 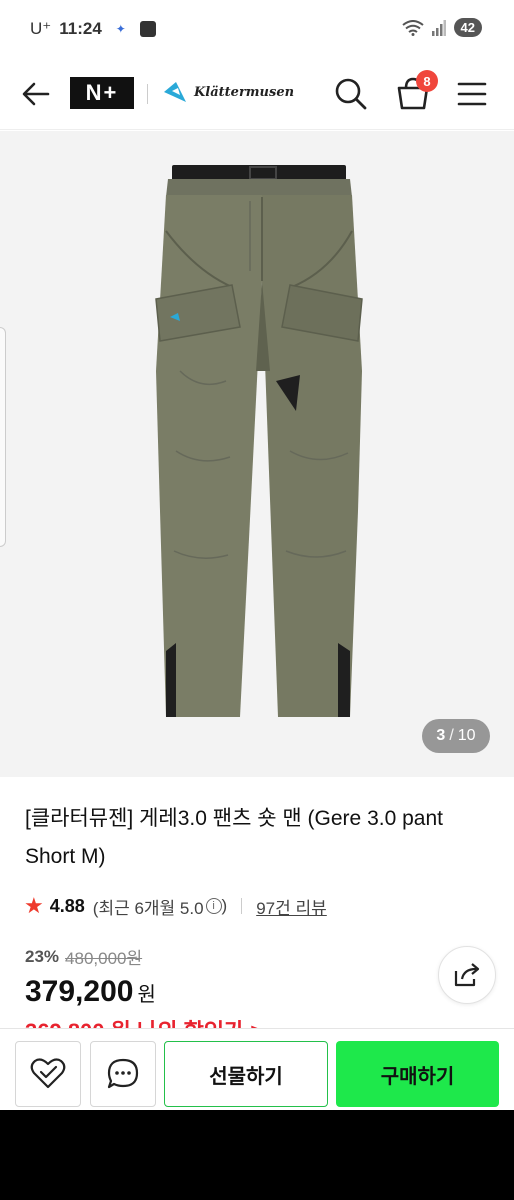 What do you see at coordinates (34, 905) in the screenshot?
I see `star-icon: ★` at bounding box center [34, 905].